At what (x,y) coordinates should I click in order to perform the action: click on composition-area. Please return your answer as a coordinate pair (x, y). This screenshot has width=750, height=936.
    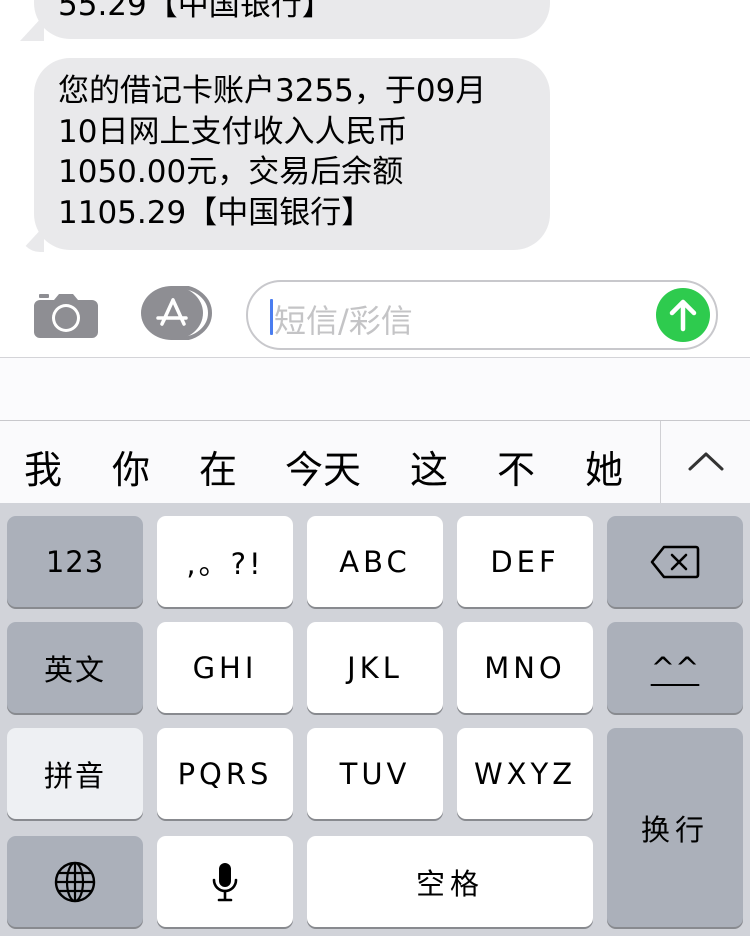
    Looking at the image, I should click on (375, 389).